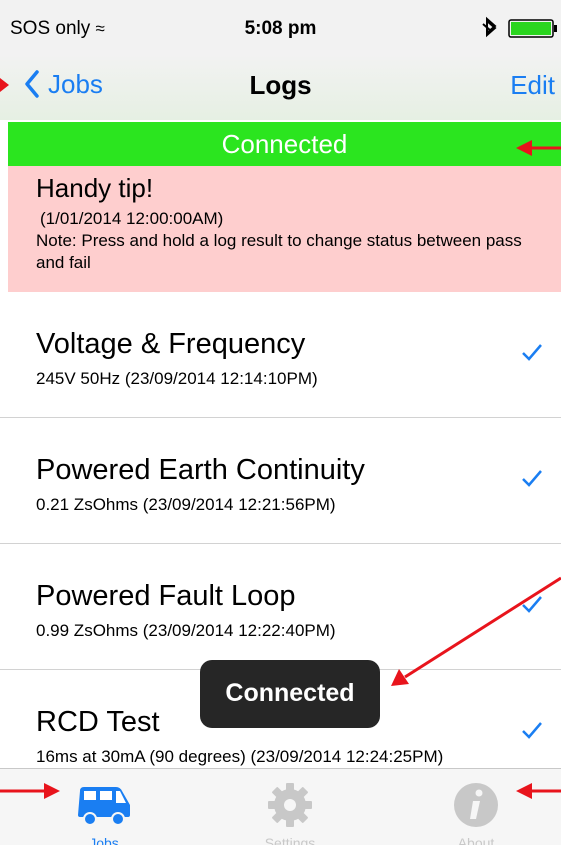  Describe the element at coordinates (284, 144) in the screenshot. I see `connection-status-banner: Connected` at that location.